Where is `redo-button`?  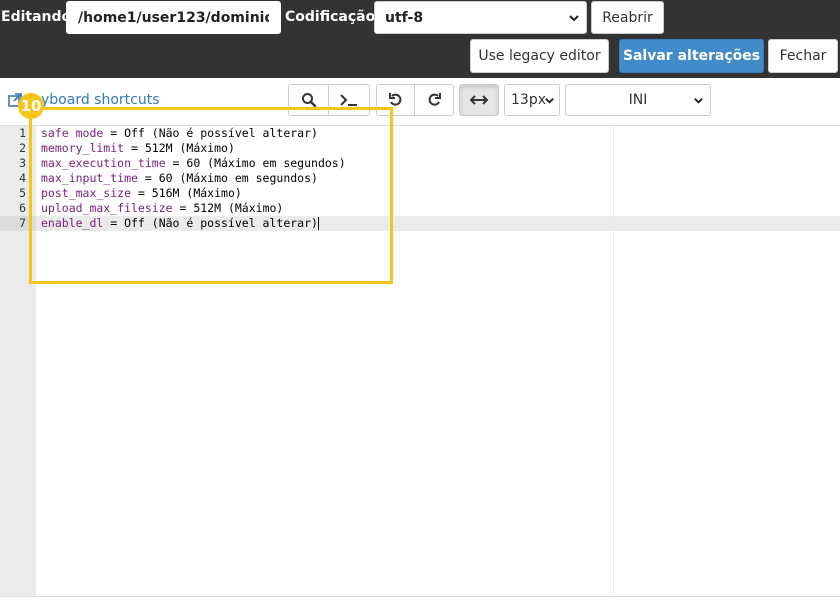 redo-button is located at coordinates (434, 100).